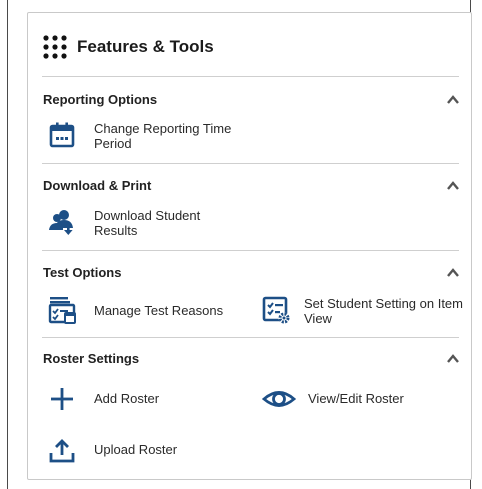  I want to click on item-label: Change Reporting Time Period, so click(163, 136).